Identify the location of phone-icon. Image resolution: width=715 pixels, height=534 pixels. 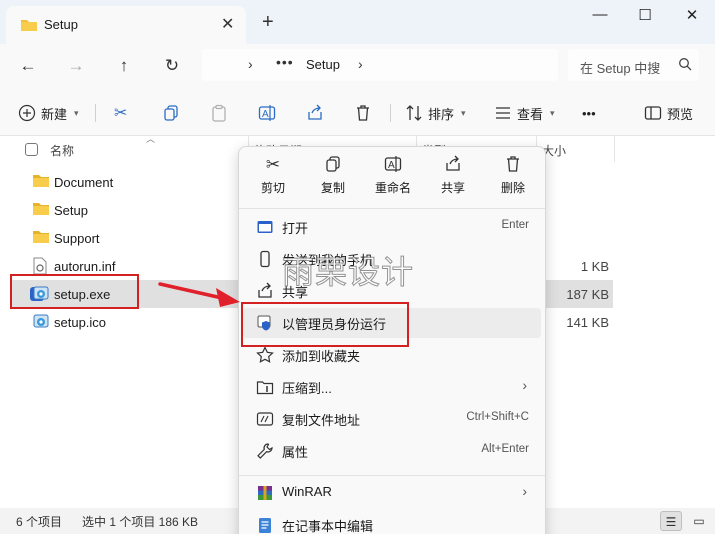
(265, 259).